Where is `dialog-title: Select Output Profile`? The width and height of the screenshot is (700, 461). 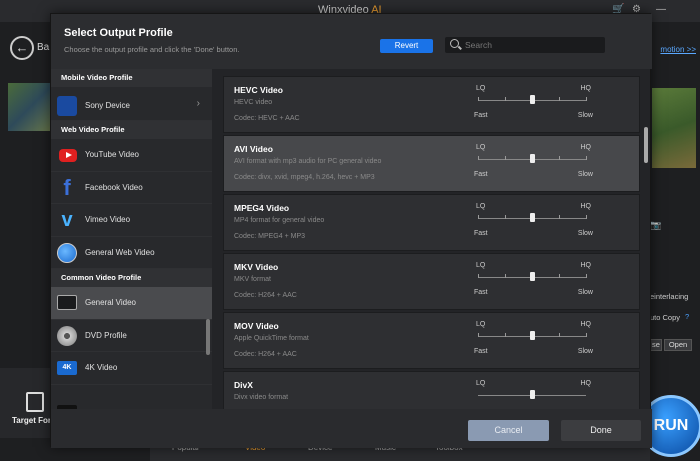
dialog-title: Select Output Profile is located at coordinates (118, 33).